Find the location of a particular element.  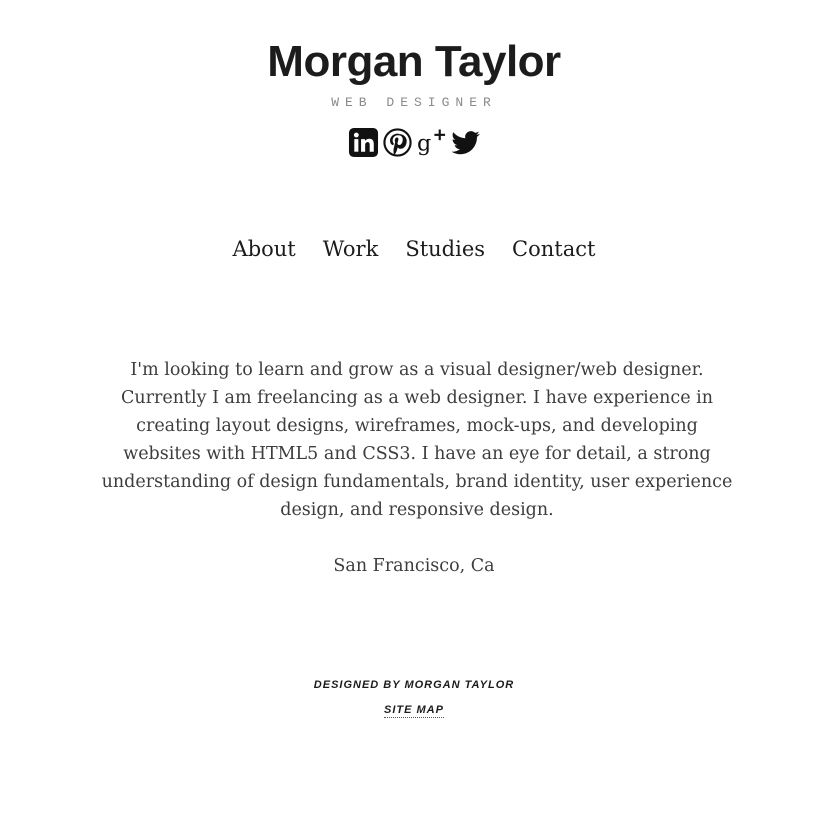

nav-about: About is located at coordinates (264, 249).